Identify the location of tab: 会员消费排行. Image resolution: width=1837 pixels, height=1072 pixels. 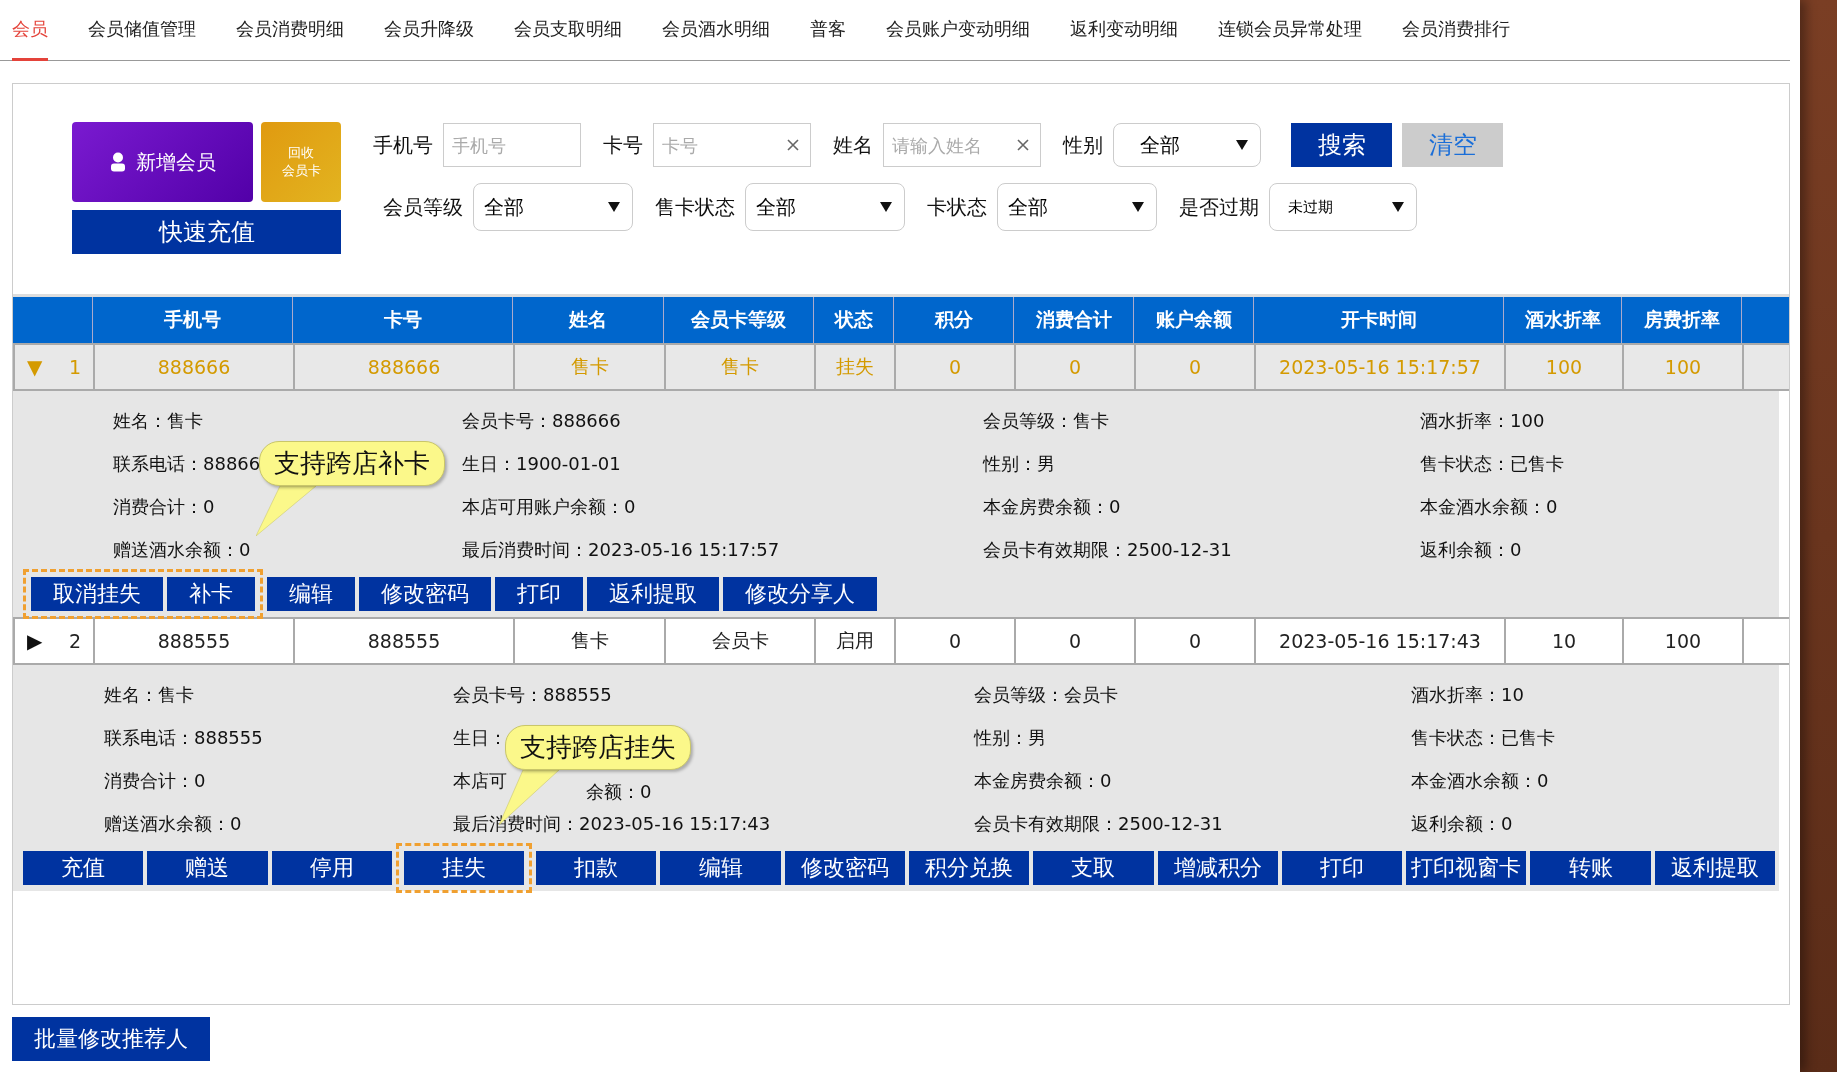
(1456, 30).